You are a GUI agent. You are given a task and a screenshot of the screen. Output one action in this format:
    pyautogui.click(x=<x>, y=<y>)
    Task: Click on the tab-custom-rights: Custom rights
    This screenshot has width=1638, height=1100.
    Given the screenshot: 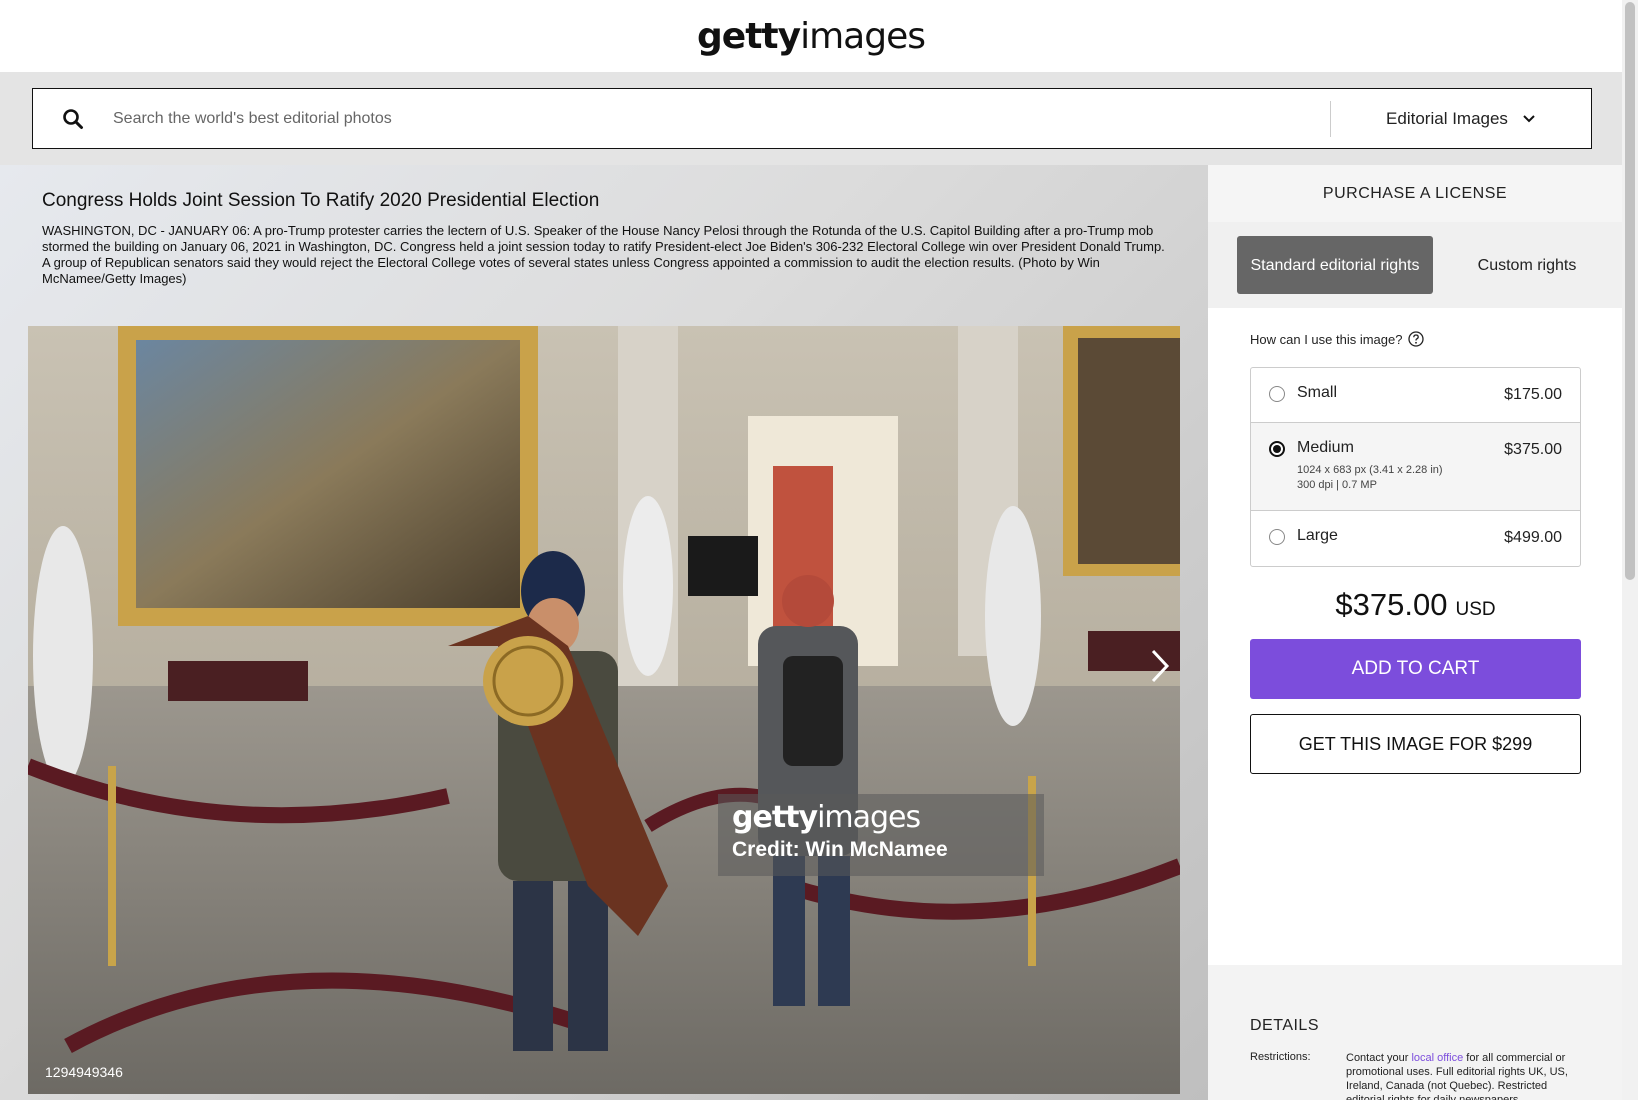 What is the action you would take?
    pyautogui.click(x=1527, y=265)
    